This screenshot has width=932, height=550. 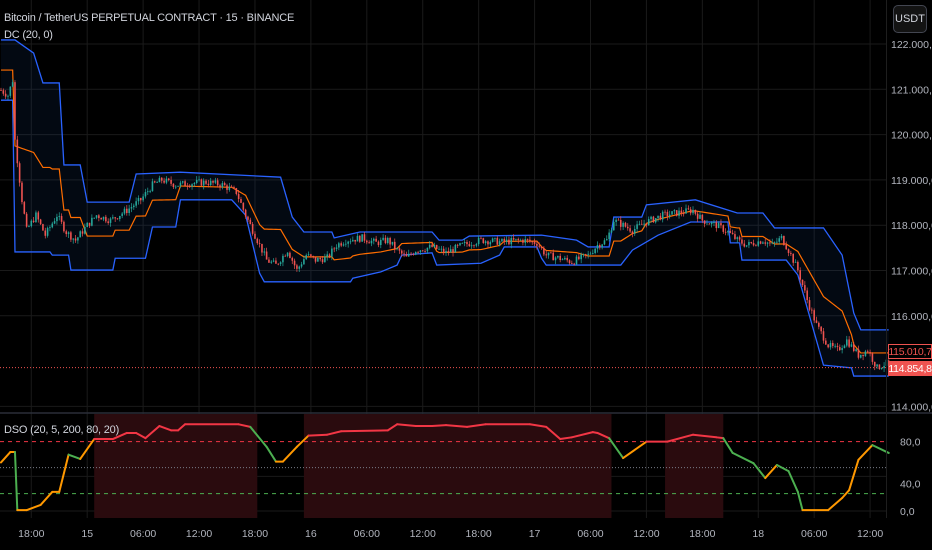 I want to click on price-tick-label: 119.000,0, so click(x=911, y=181).